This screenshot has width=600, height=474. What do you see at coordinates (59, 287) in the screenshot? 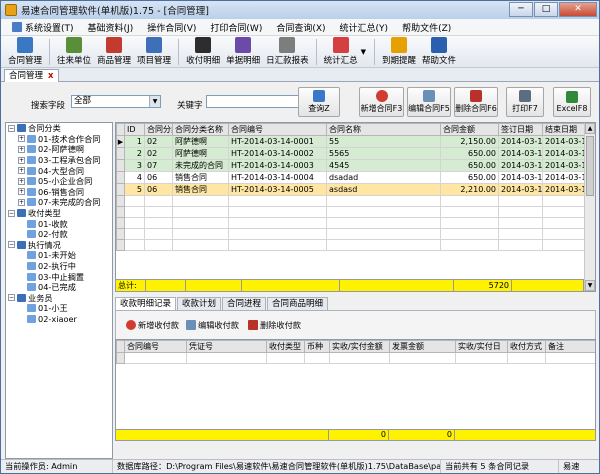
I see `tree-item: 04-已完成` at bounding box center [59, 287].